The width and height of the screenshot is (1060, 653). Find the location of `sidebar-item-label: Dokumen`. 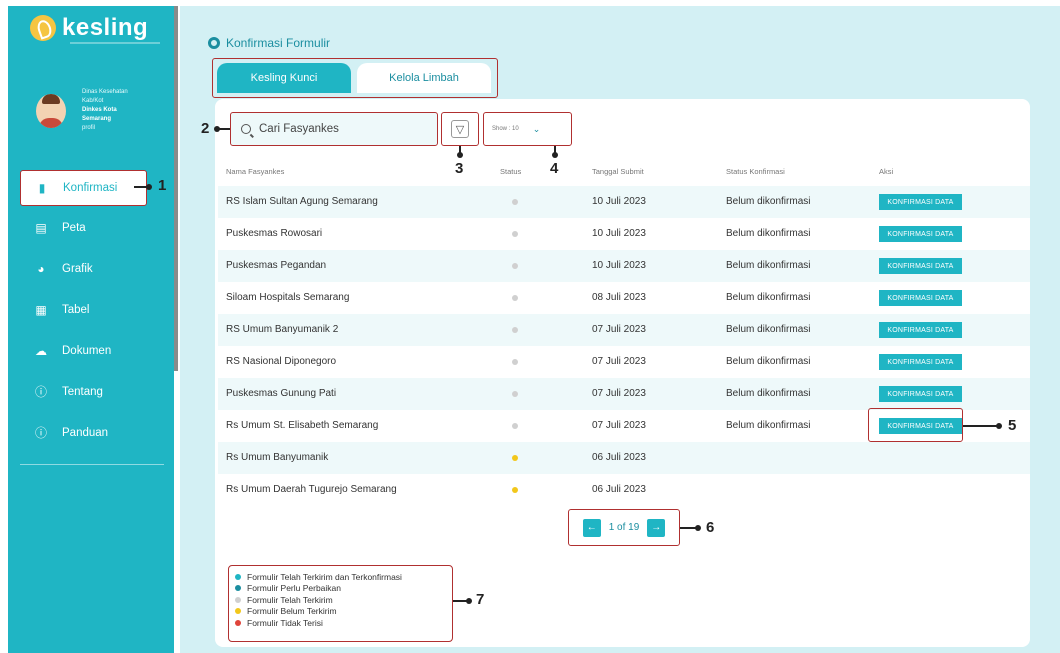

sidebar-item-label: Dokumen is located at coordinates (87, 350).